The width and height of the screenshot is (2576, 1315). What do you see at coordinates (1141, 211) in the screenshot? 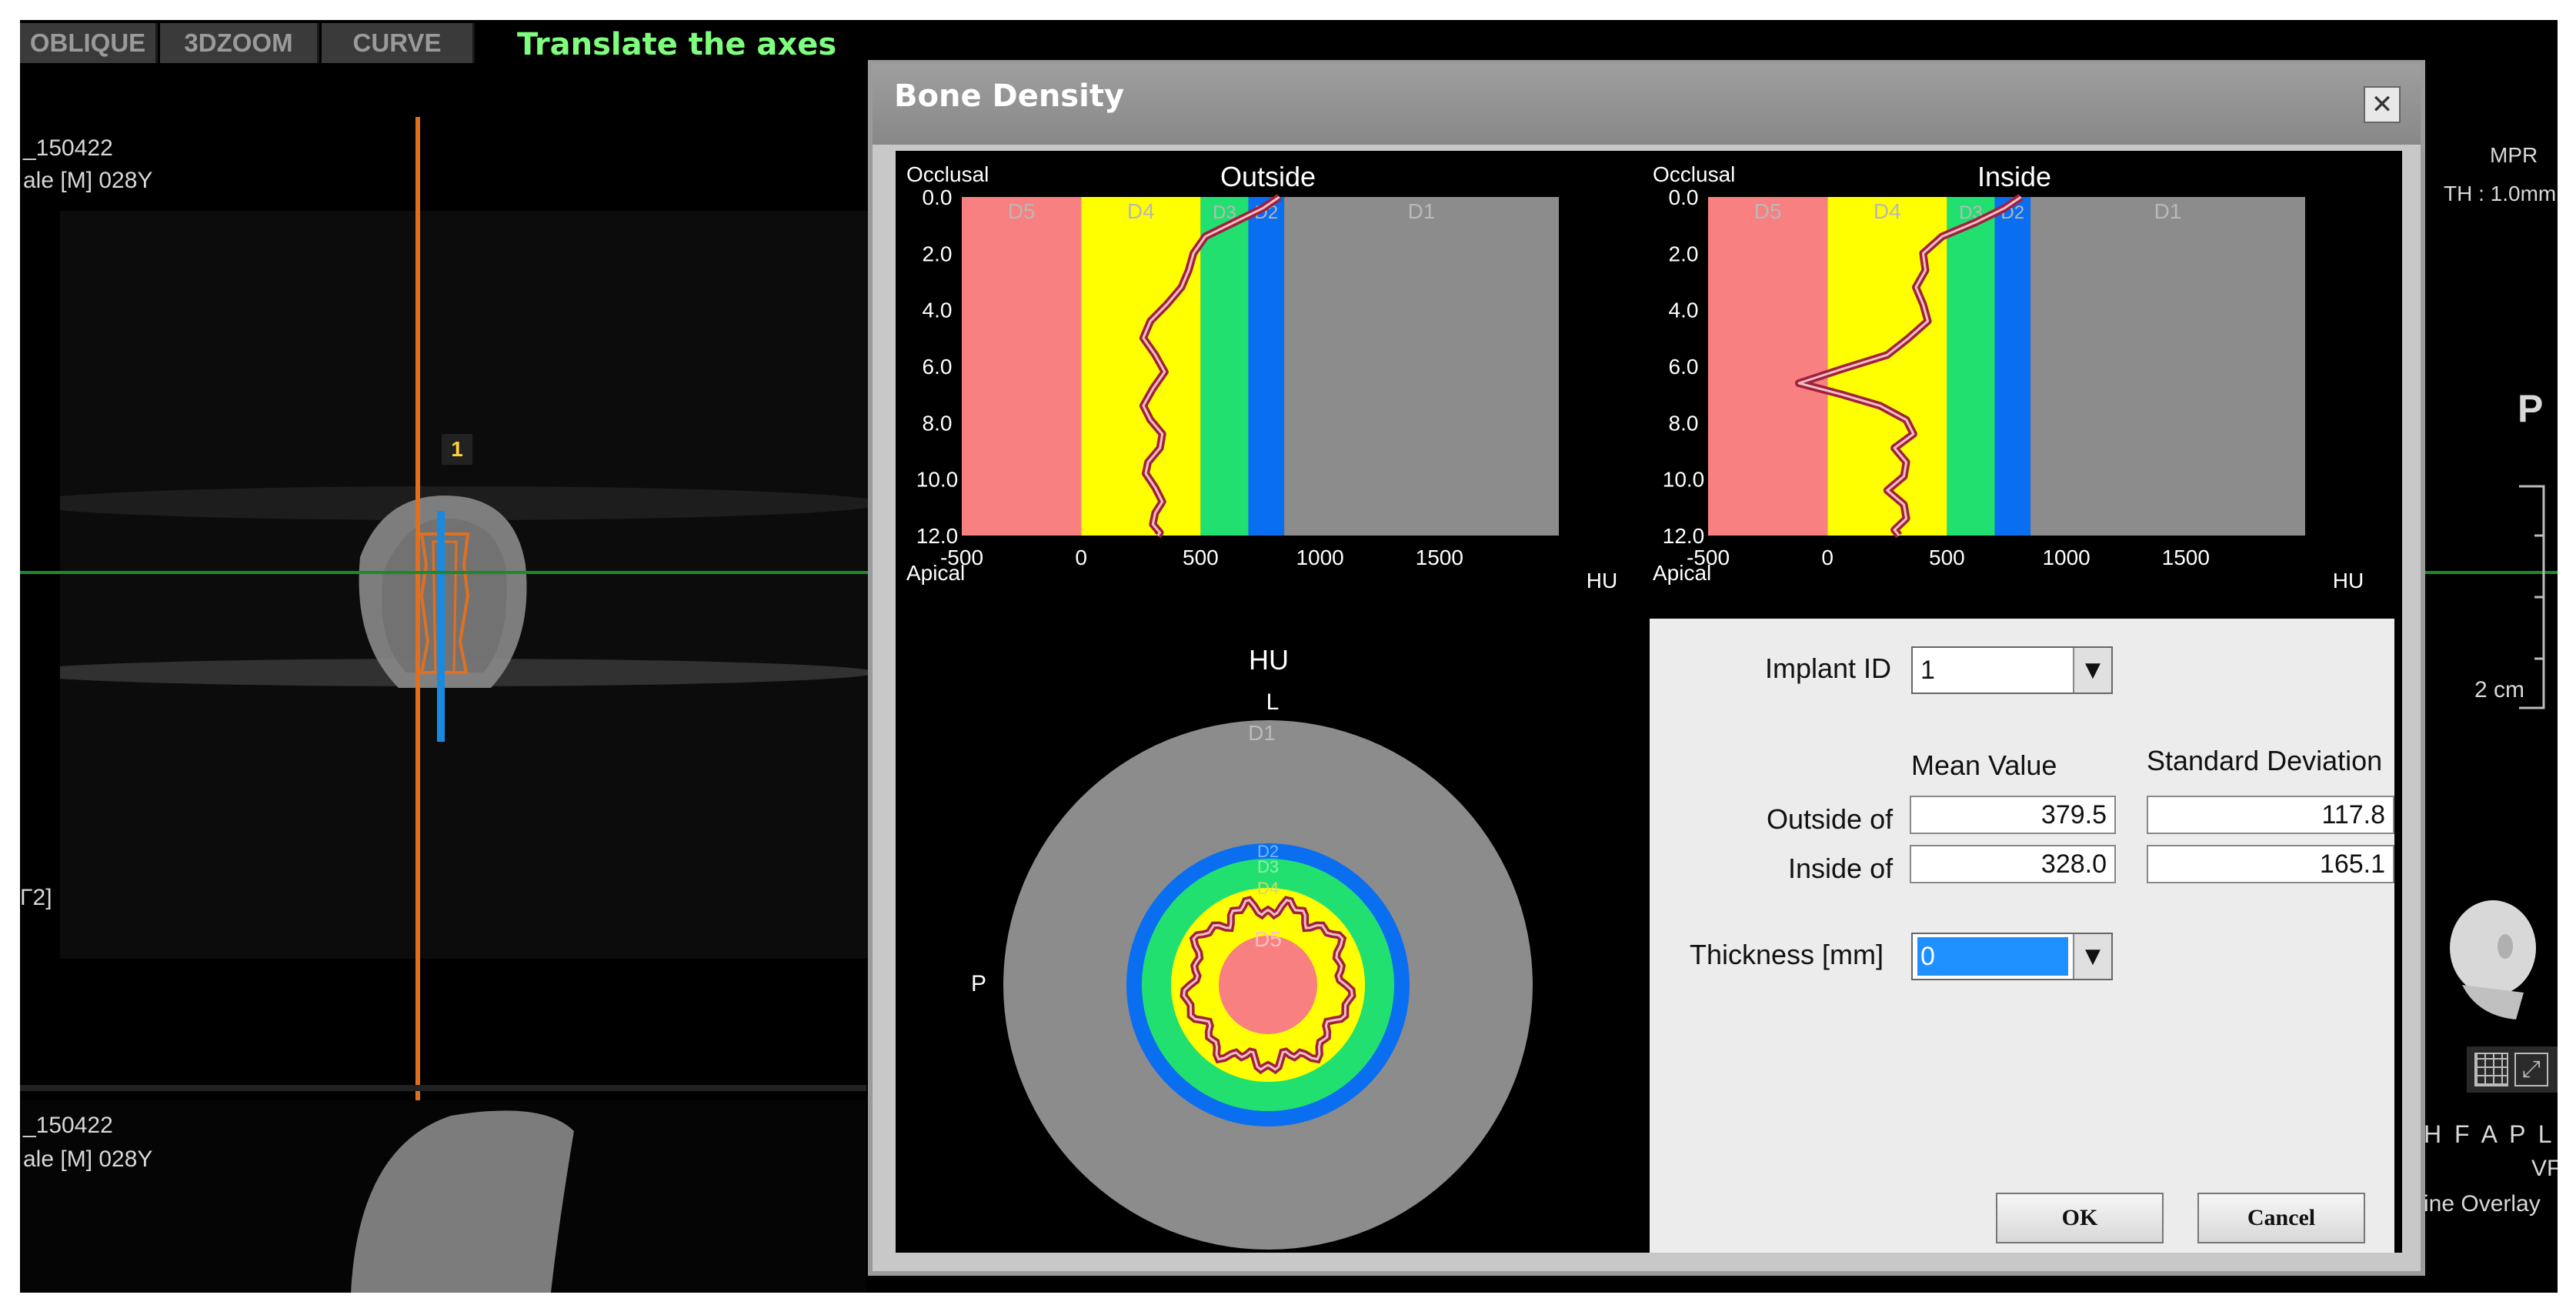
I see `outside-band-label-d4: D4` at bounding box center [1141, 211].